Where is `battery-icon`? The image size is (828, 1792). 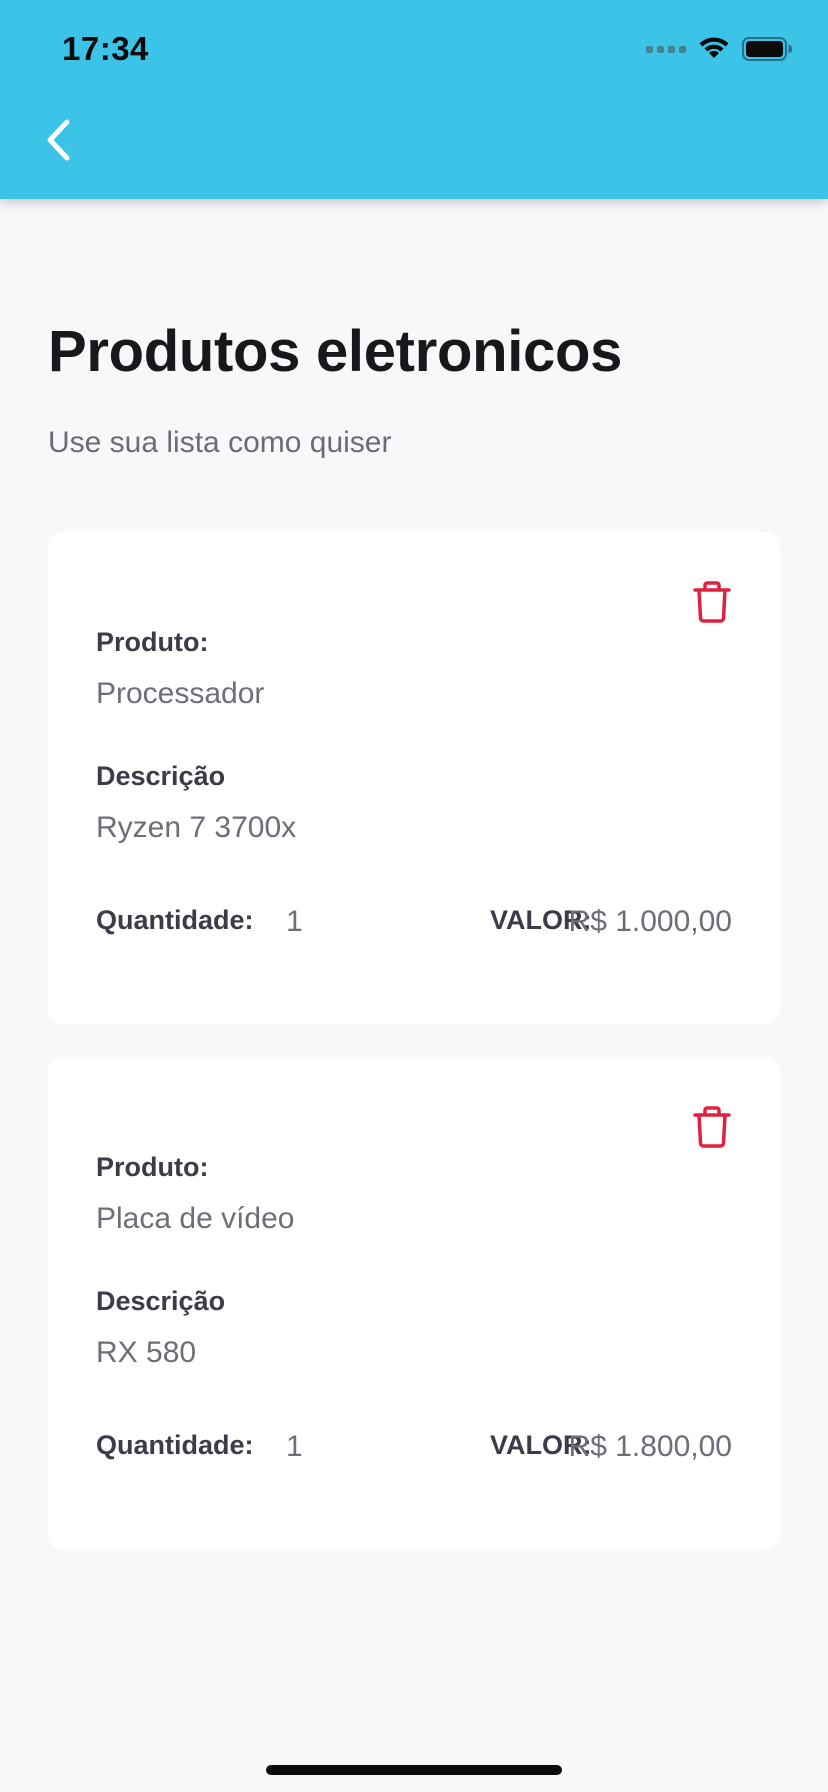 battery-icon is located at coordinates (767, 49).